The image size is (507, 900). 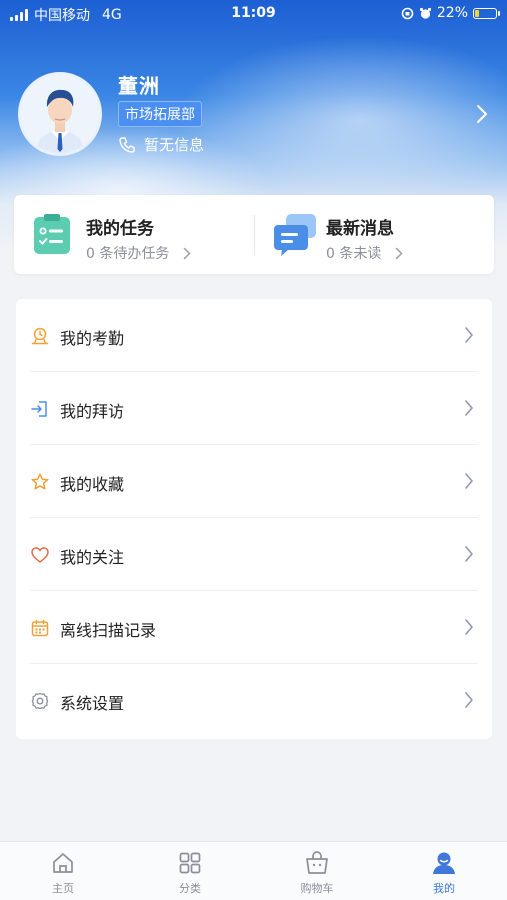 What do you see at coordinates (40, 701) in the screenshot?
I see `gear-icon` at bounding box center [40, 701].